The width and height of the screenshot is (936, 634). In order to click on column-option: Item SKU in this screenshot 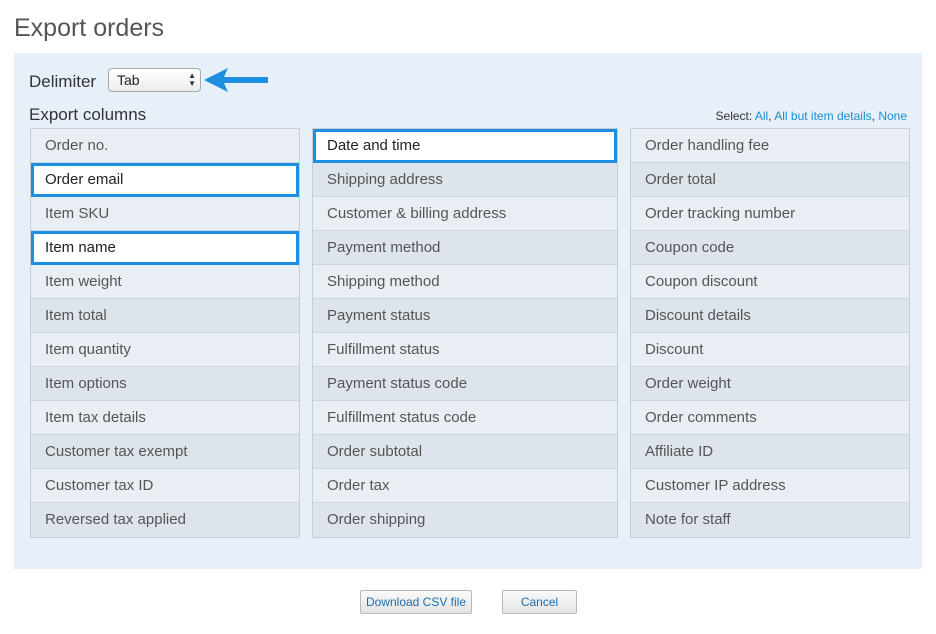, I will do `click(165, 214)`.